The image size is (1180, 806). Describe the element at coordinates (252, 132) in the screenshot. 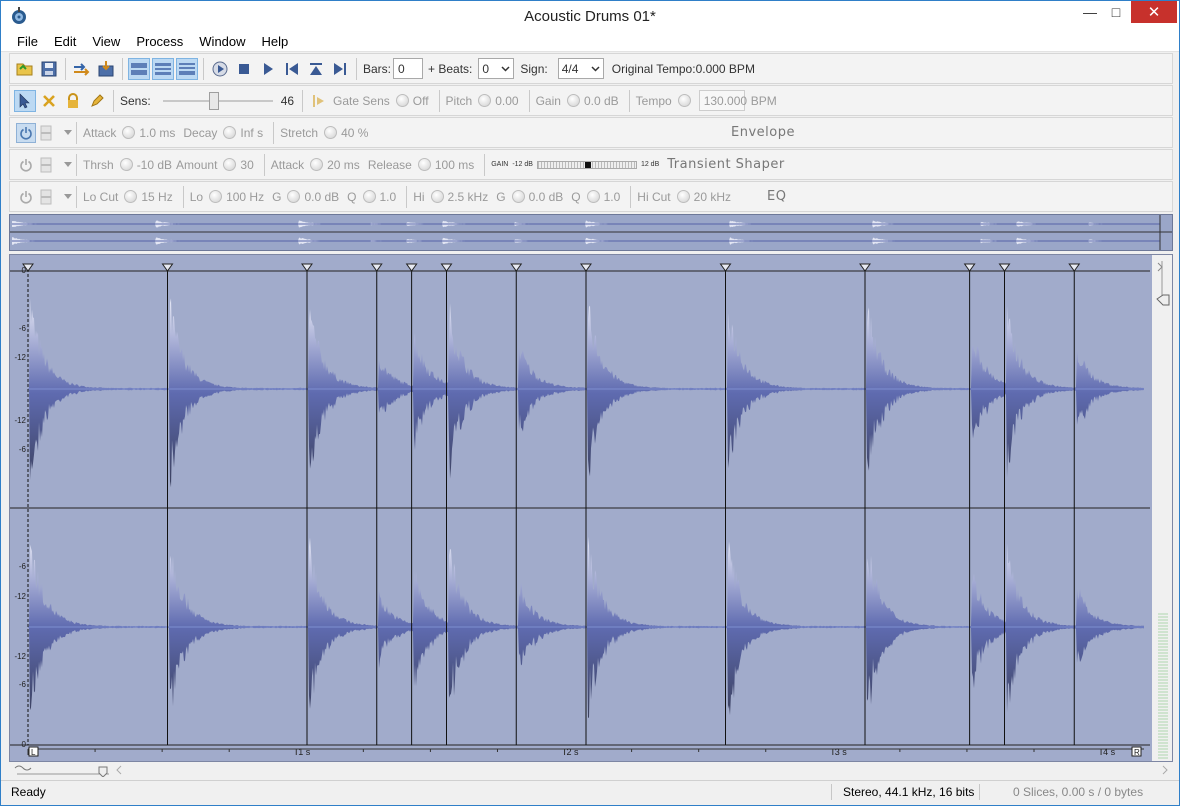

I see `env-decay-value: Inf s` at that location.